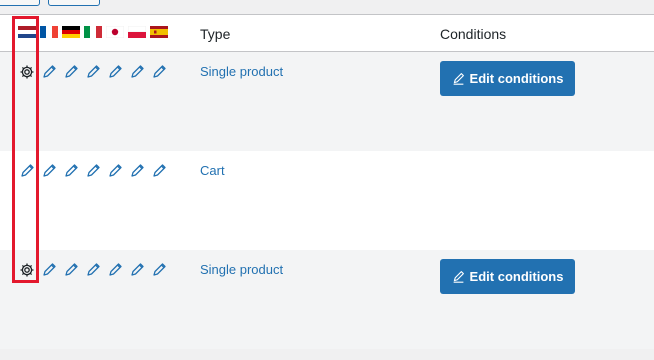 The image size is (654, 360). What do you see at coordinates (27, 32) in the screenshot?
I see `flag-nl-icon` at bounding box center [27, 32].